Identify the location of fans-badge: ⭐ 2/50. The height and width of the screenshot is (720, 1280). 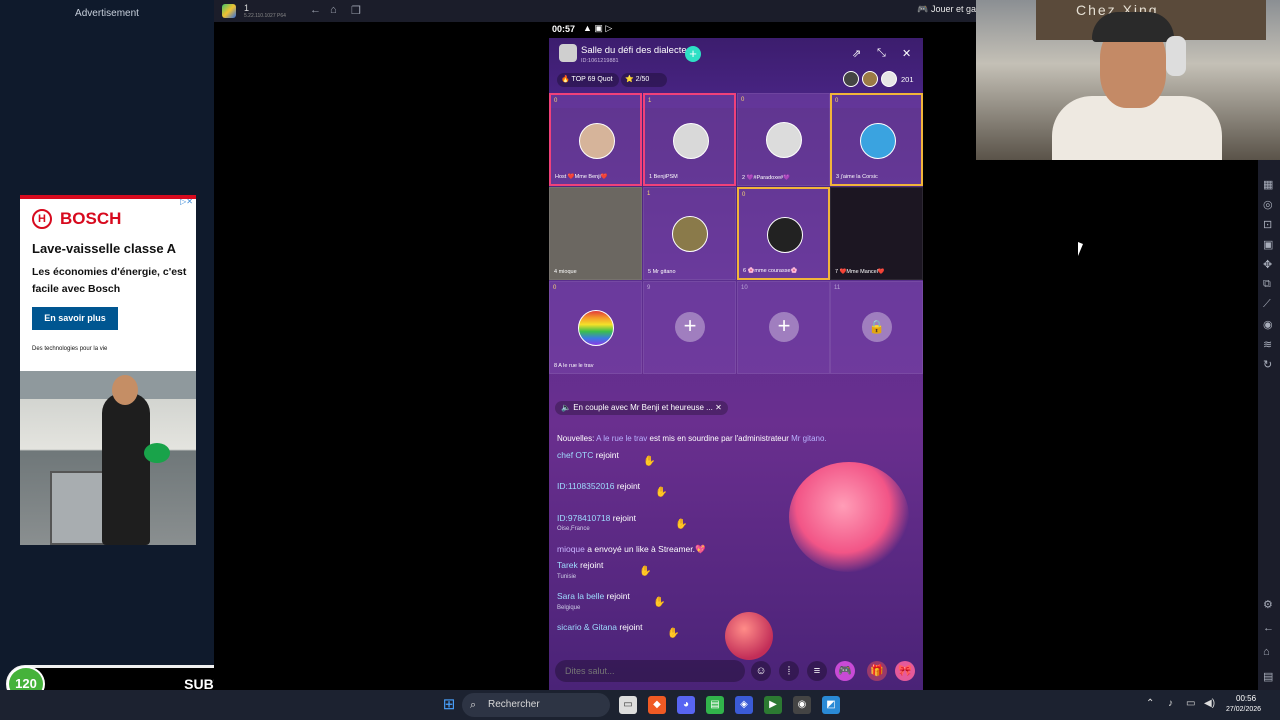
(644, 80).